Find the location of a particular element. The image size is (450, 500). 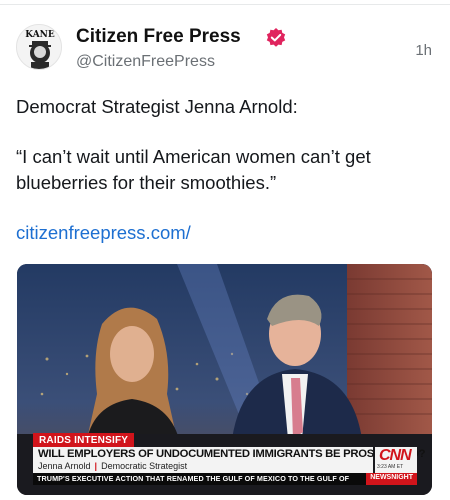

avatar: KANE is located at coordinates (39, 47).